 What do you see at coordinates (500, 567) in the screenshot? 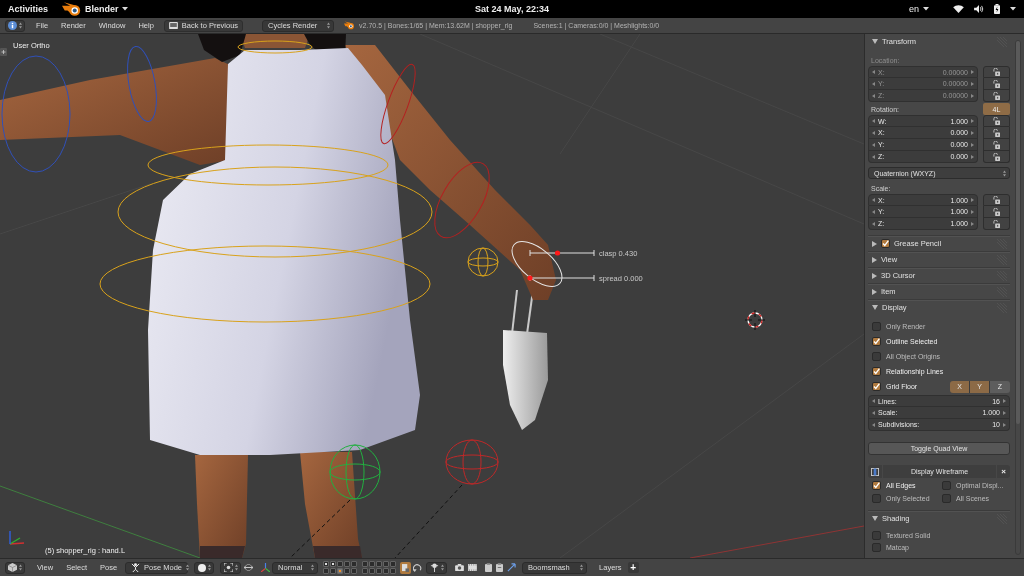
I see `paste-pose-button` at bounding box center [500, 567].